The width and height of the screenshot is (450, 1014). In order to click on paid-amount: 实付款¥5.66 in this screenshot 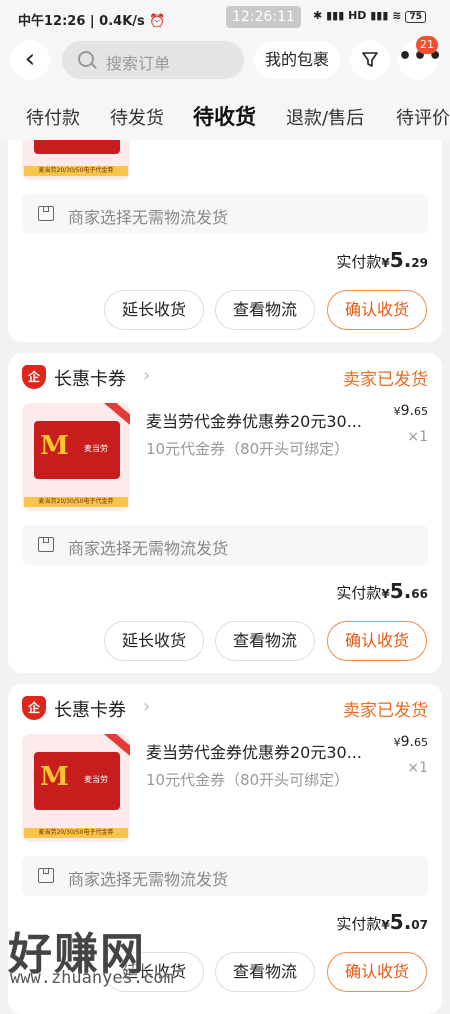, I will do `click(382, 591)`.